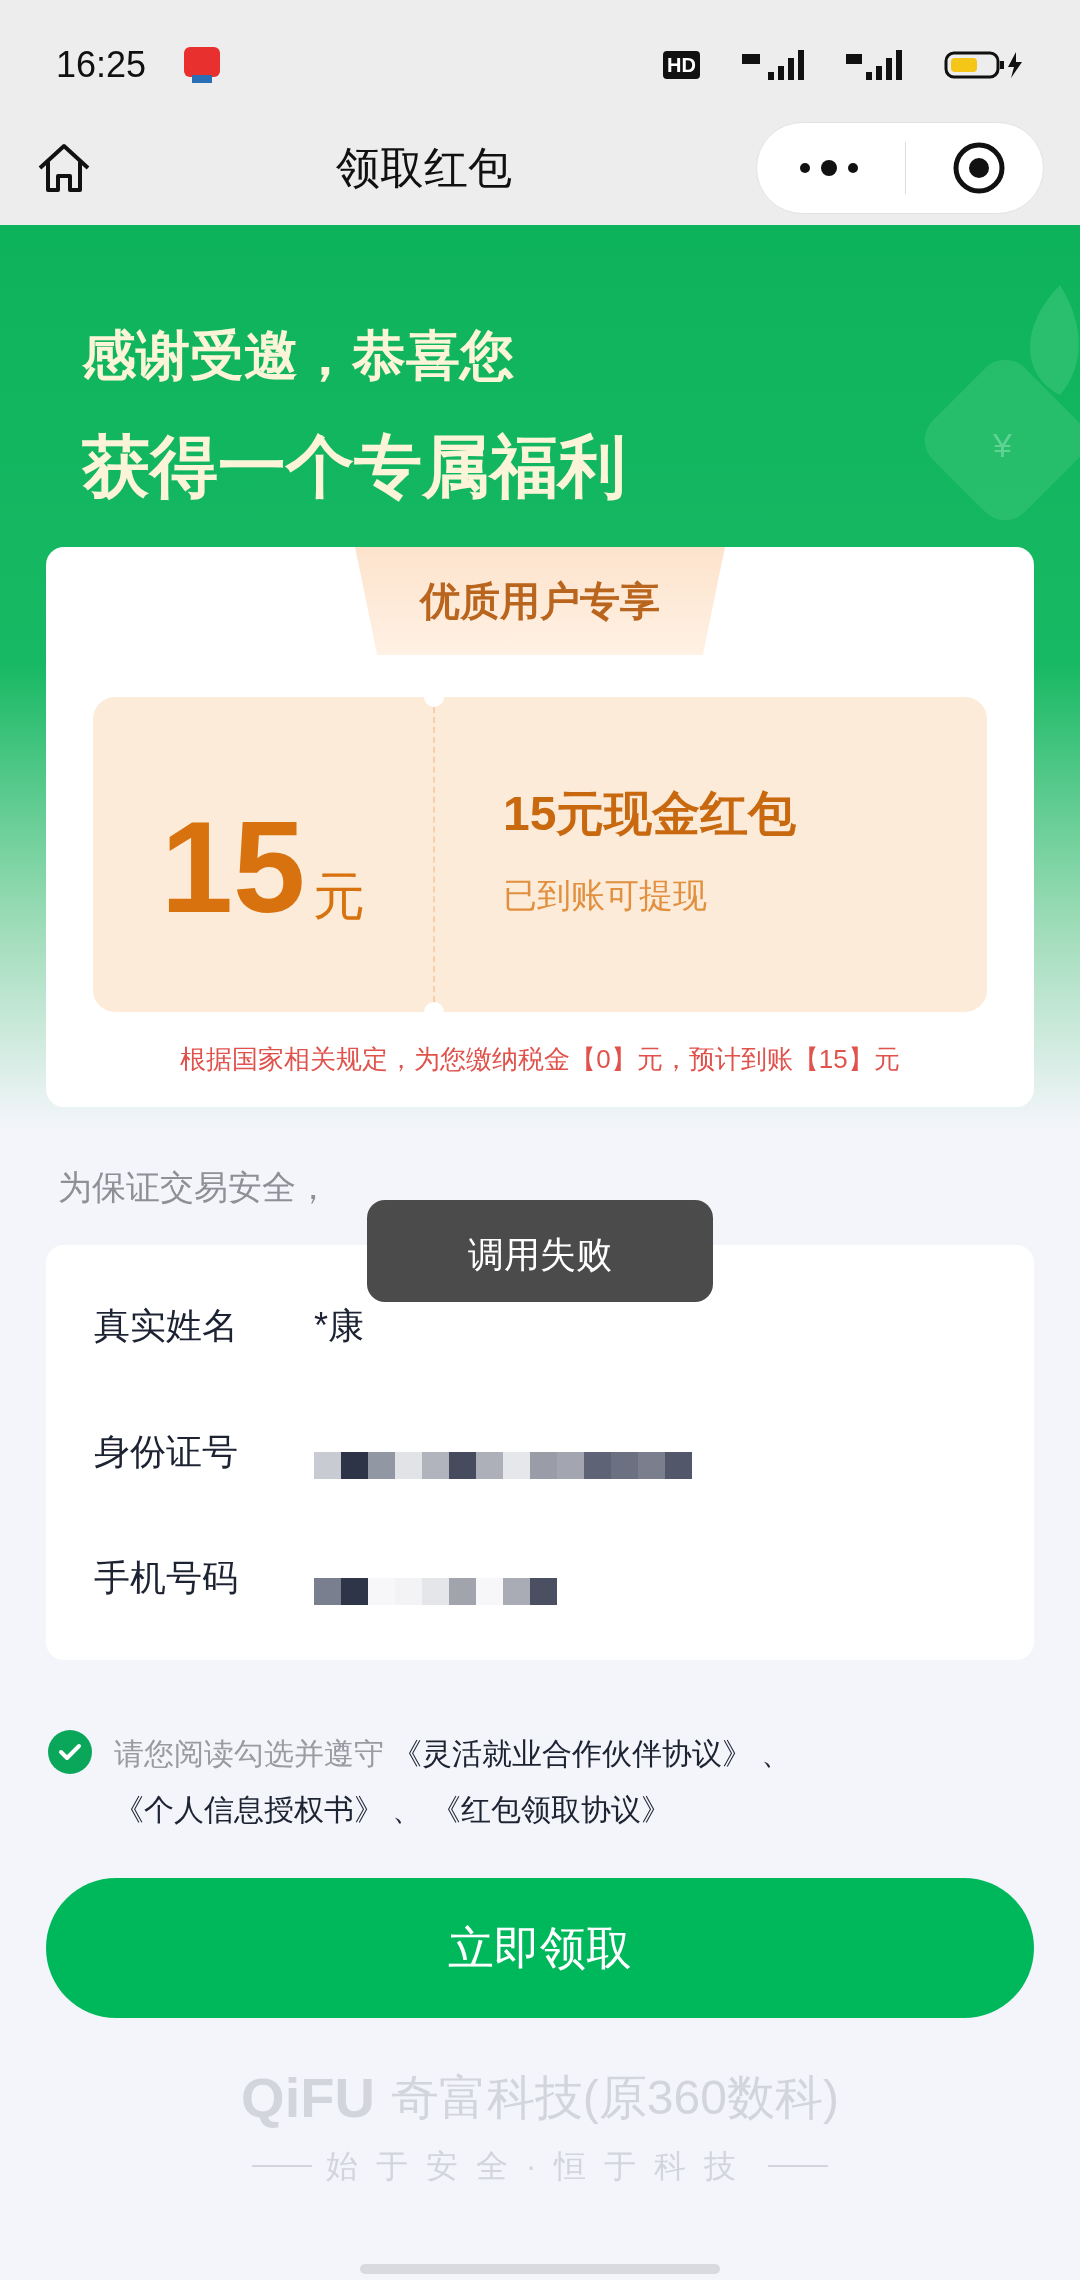 Image resolution: width=1080 pixels, height=2280 pixels. Describe the element at coordinates (64, 167) in the screenshot. I see `home-icon` at that location.